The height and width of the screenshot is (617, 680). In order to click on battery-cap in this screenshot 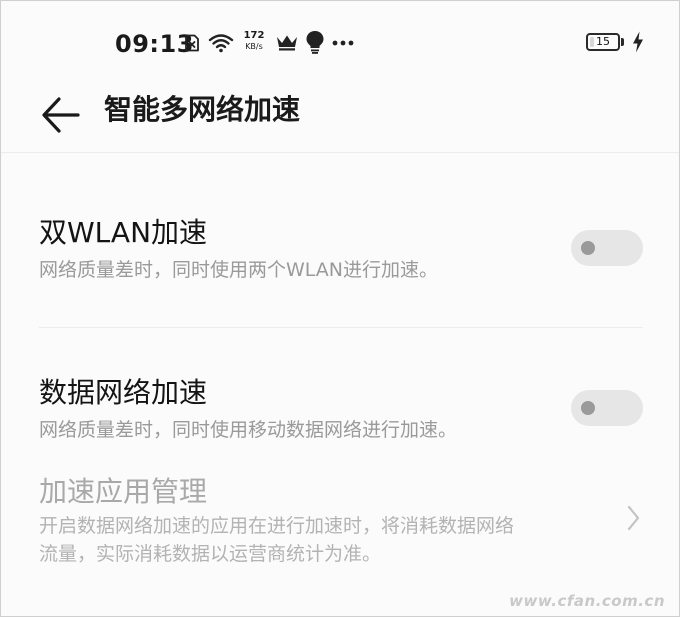, I will do `click(622, 42)`.